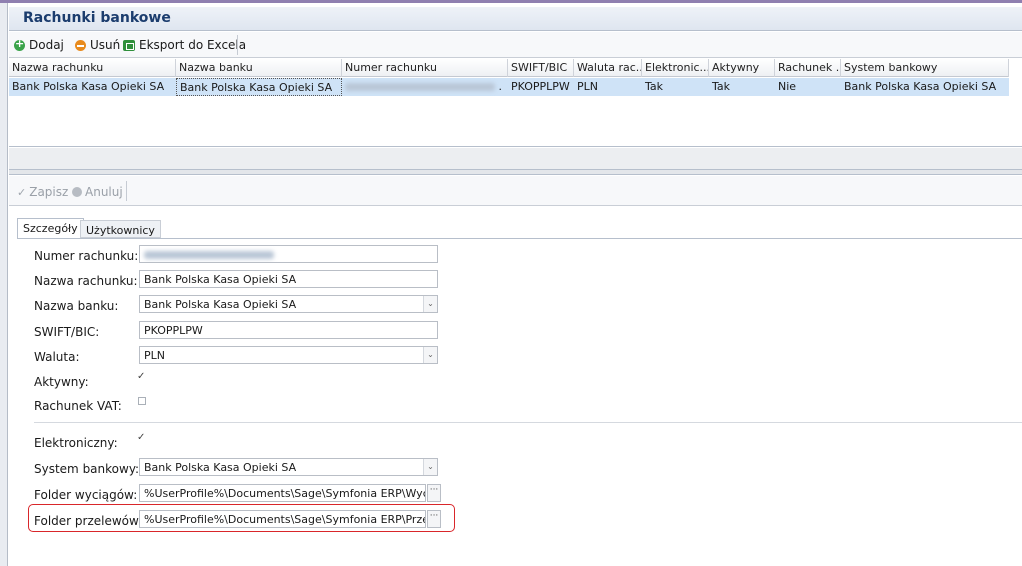 The height and width of the screenshot is (566, 1022). What do you see at coordinates (925, 87) in the screenshot?
I see `cell-system-bankowy: Bank Polska Kasa Opieki SA` at bounding box center [925, 87].